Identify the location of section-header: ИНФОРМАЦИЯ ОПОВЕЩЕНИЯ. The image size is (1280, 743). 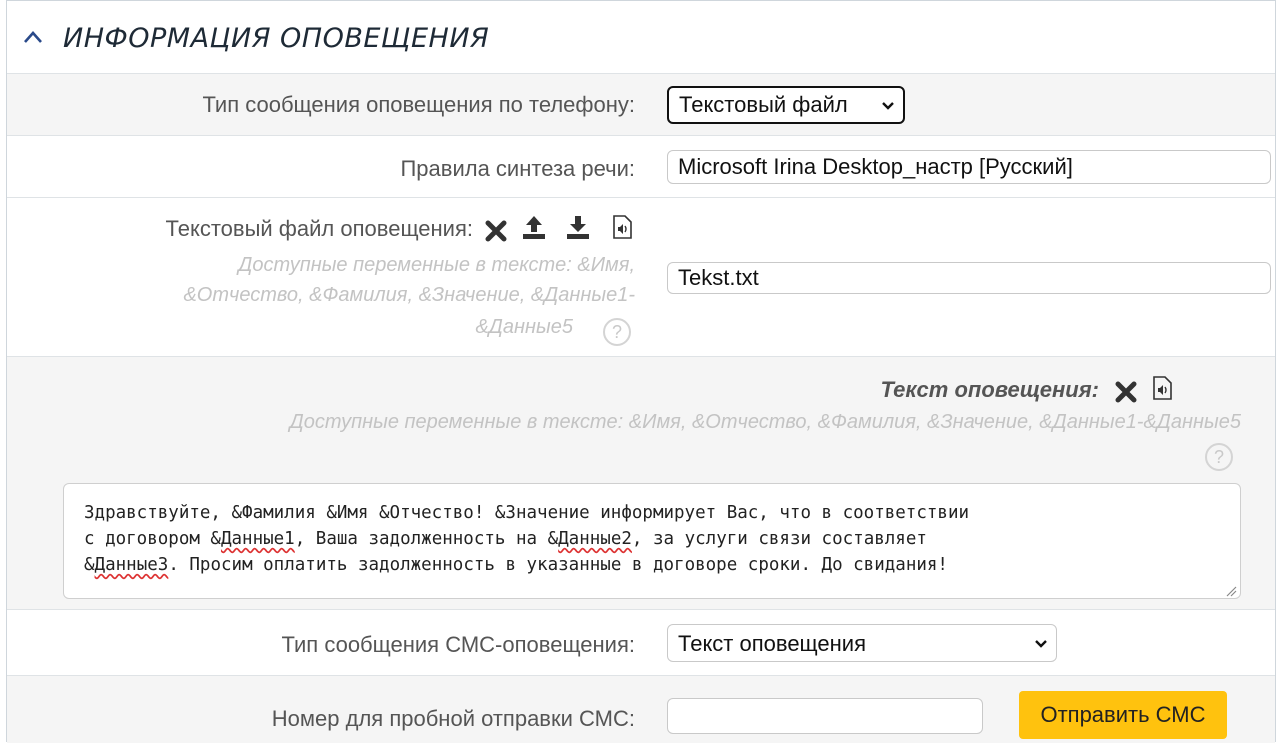
(641, 37).